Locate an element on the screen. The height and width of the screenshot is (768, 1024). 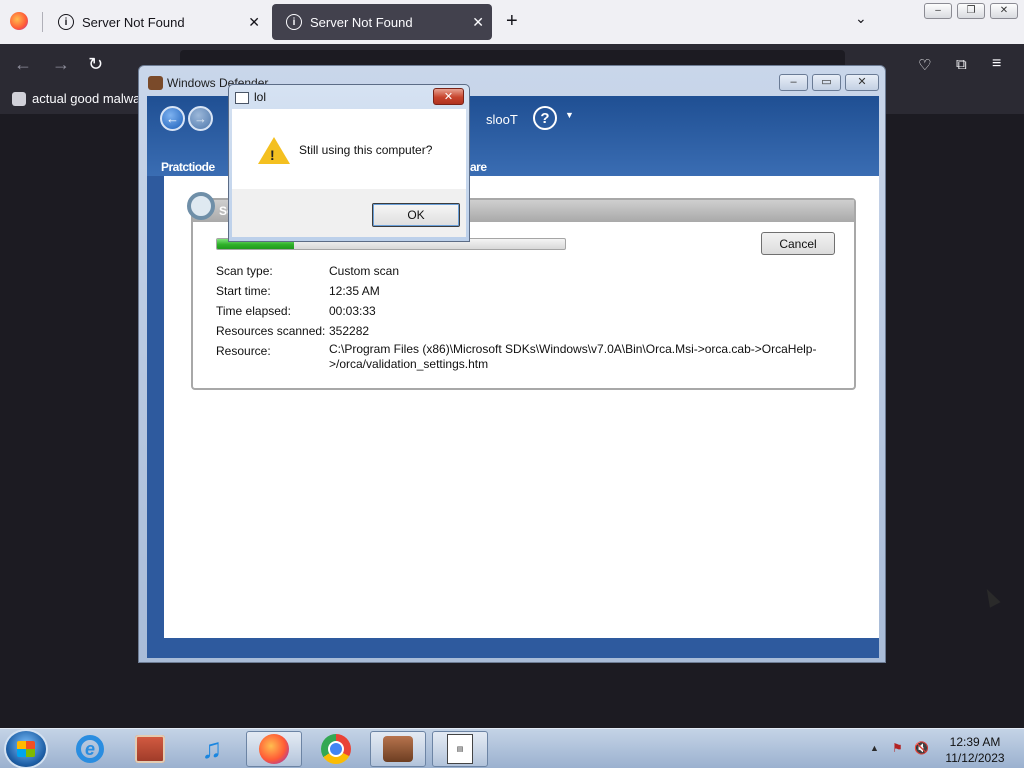
magnifier-icon is located at coordinates (201, 206).